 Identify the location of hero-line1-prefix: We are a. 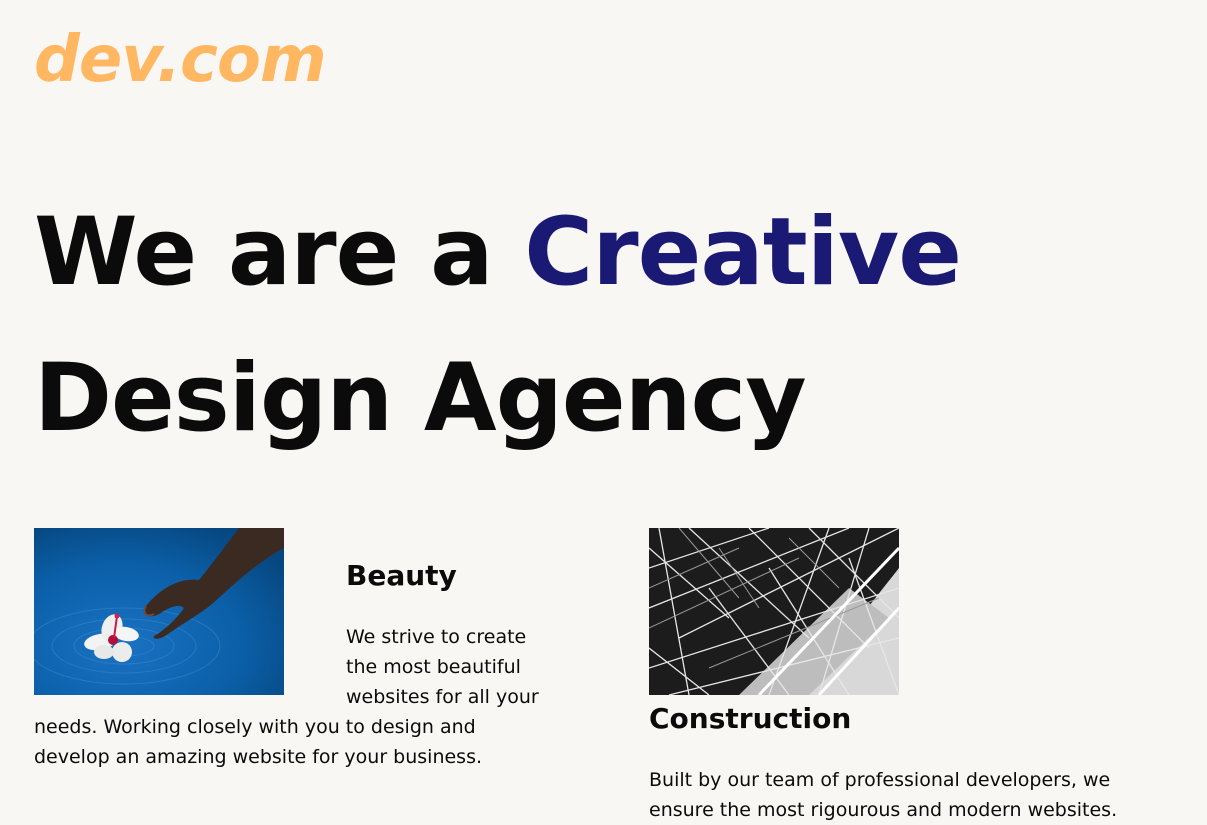
(279, 252).